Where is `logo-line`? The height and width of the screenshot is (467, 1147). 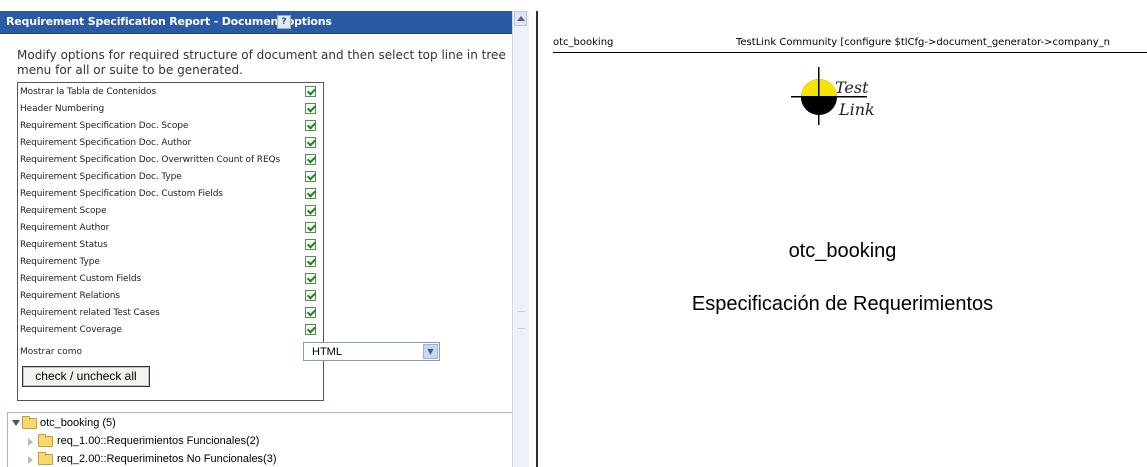
logo-line is located at coordinates (819, 96).